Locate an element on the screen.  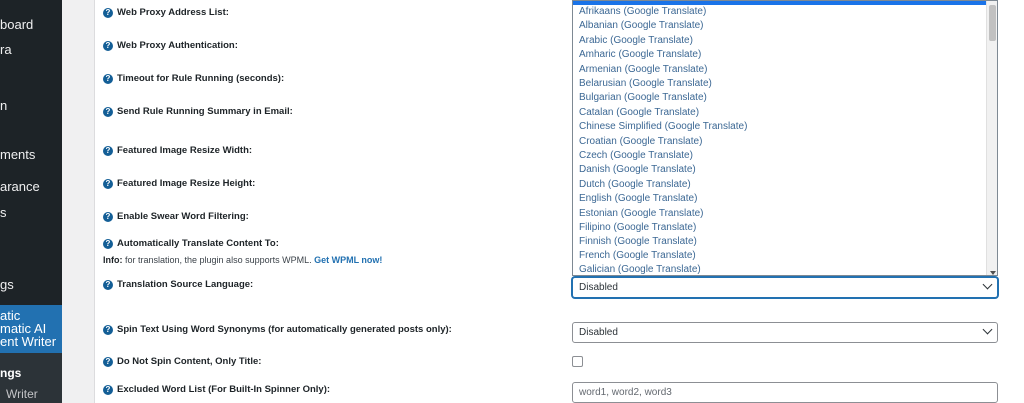
excluded-words-placeholder: word1, word2, word3 is located at coordinates (625, 392).